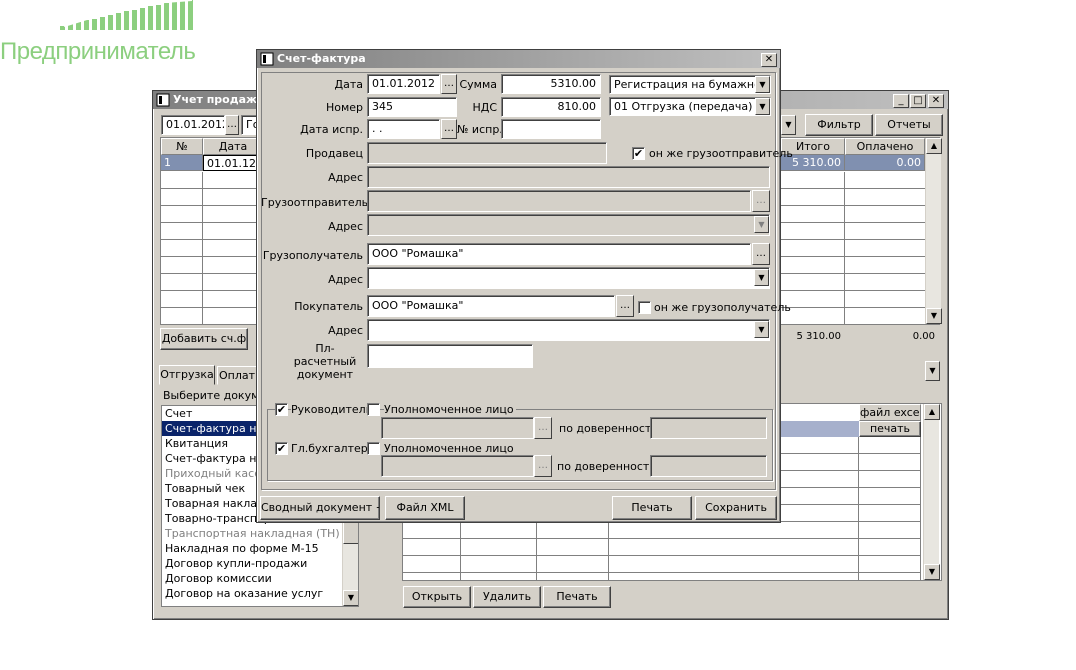  What do you see at coordinates (348, 84) in the screenshot?
I see `date-label: Дата` at bounding box center [348, 84].